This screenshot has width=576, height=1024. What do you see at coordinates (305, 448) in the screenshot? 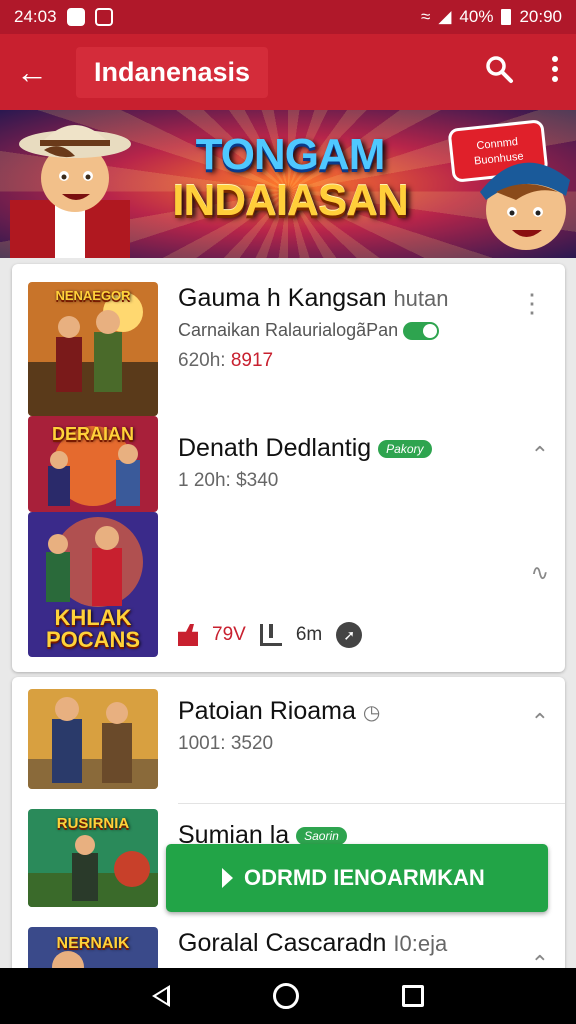
I see `game-title: Denath Dedlantig Pakory` at bounding box center [305, 448].